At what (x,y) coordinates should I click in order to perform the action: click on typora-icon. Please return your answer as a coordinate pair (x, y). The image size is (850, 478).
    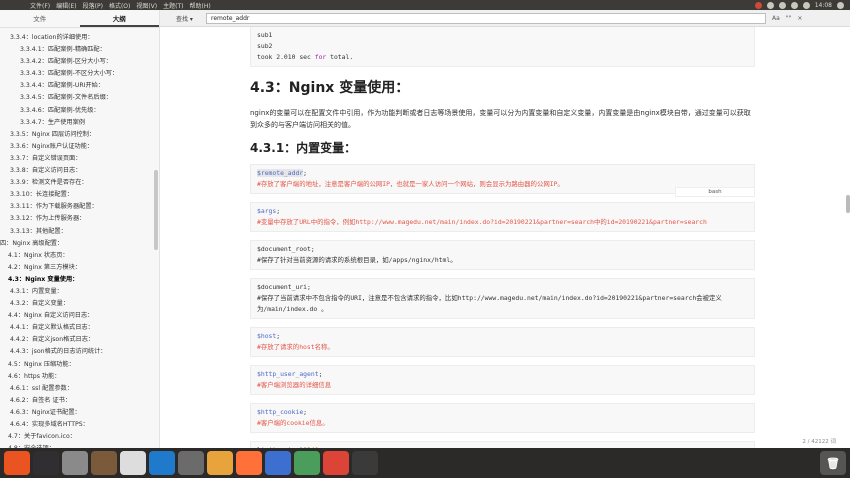
    Looking at the image, I should click on (133, 463).